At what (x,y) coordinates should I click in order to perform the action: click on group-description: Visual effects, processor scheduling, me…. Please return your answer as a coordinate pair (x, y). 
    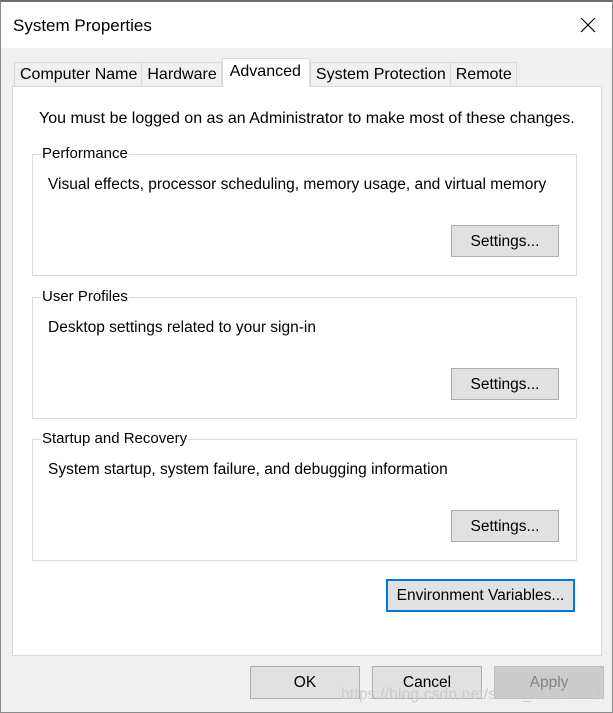
    Looking at the image, I should click on (297, 184).